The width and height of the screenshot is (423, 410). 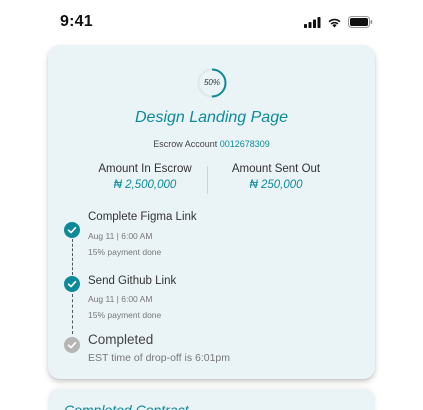 What do you see at coordinates (360, 22) in the screenshot?
I see `battery-icon` at bounding box center [360, 22].